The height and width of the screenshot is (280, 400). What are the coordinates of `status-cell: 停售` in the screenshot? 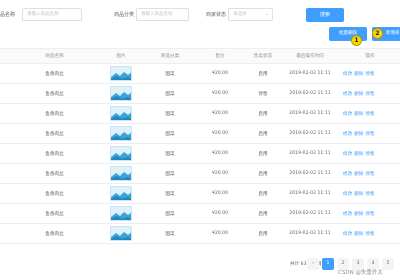 It's located at (263, 94).